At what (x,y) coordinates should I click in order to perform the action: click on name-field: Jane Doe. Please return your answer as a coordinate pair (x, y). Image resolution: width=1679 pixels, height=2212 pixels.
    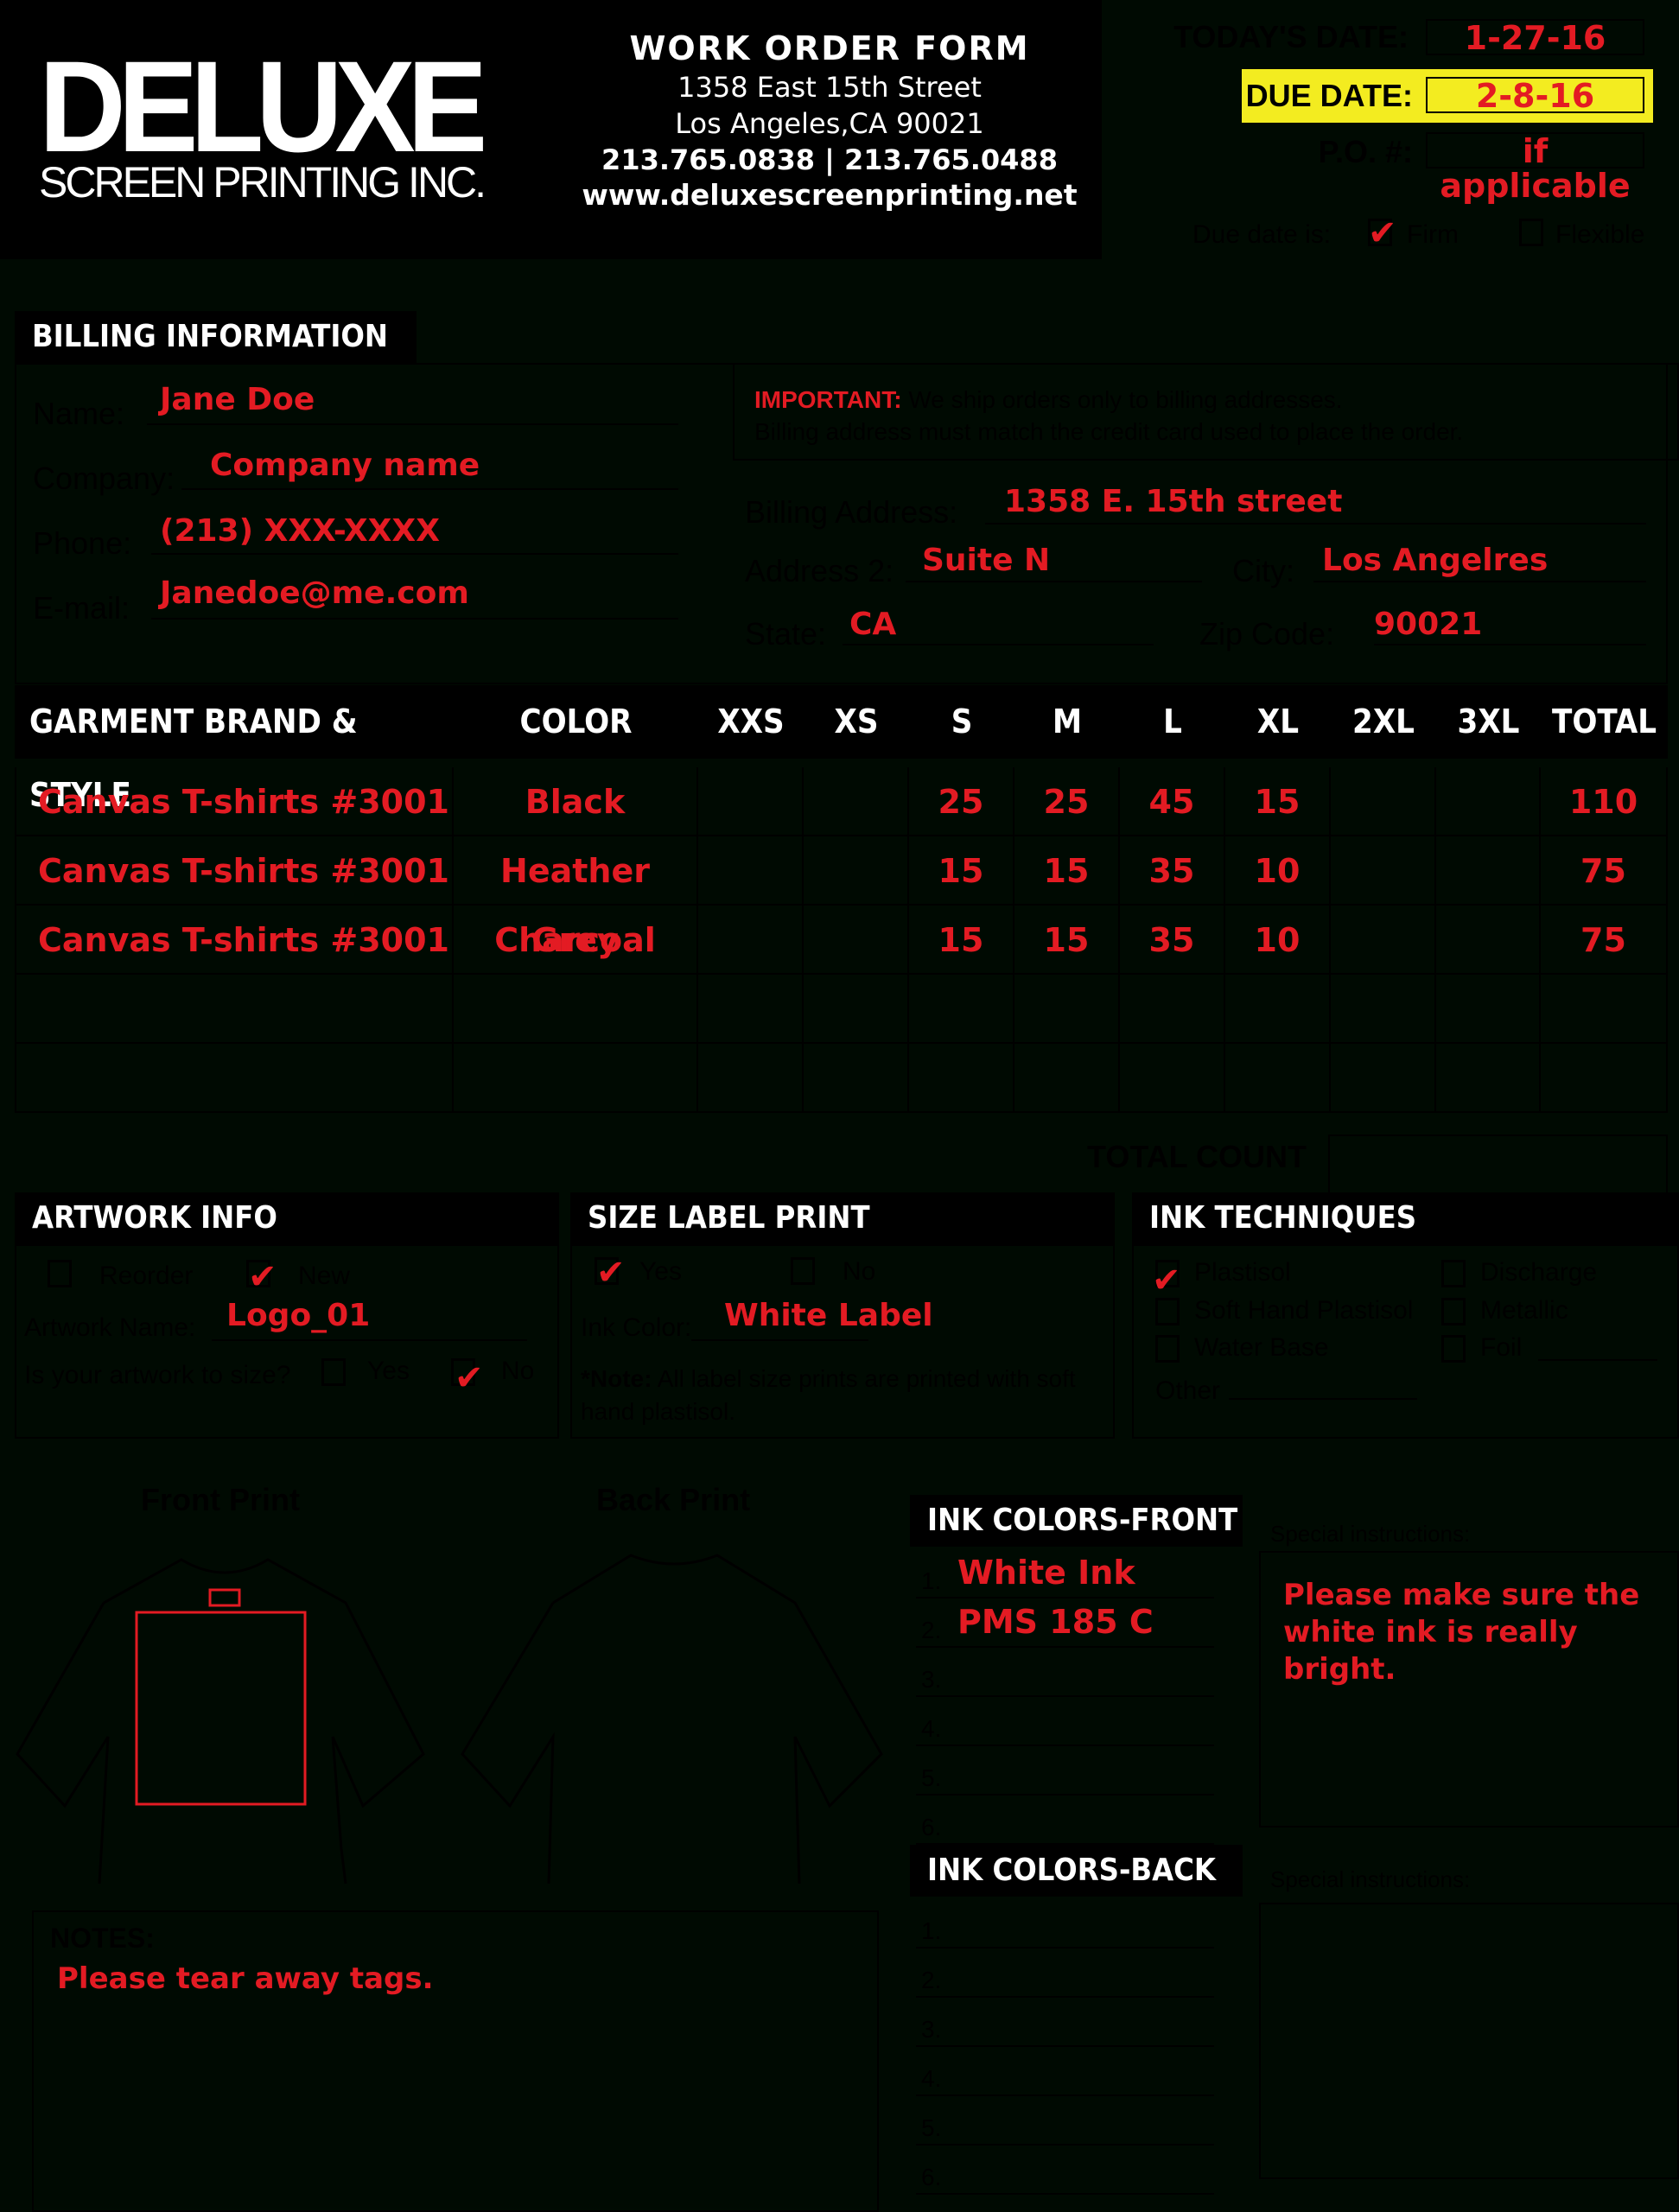
    Looking at the image, I should click on (237, 399).